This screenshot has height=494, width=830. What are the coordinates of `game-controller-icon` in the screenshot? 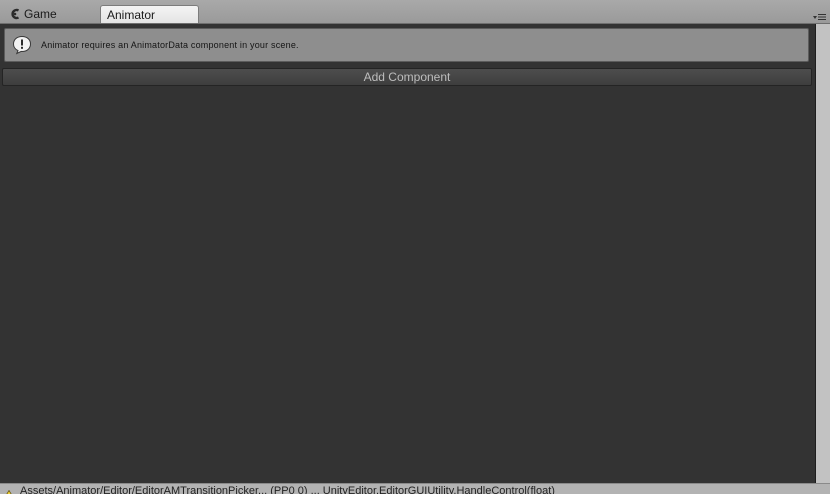 It's located at (15, 14).